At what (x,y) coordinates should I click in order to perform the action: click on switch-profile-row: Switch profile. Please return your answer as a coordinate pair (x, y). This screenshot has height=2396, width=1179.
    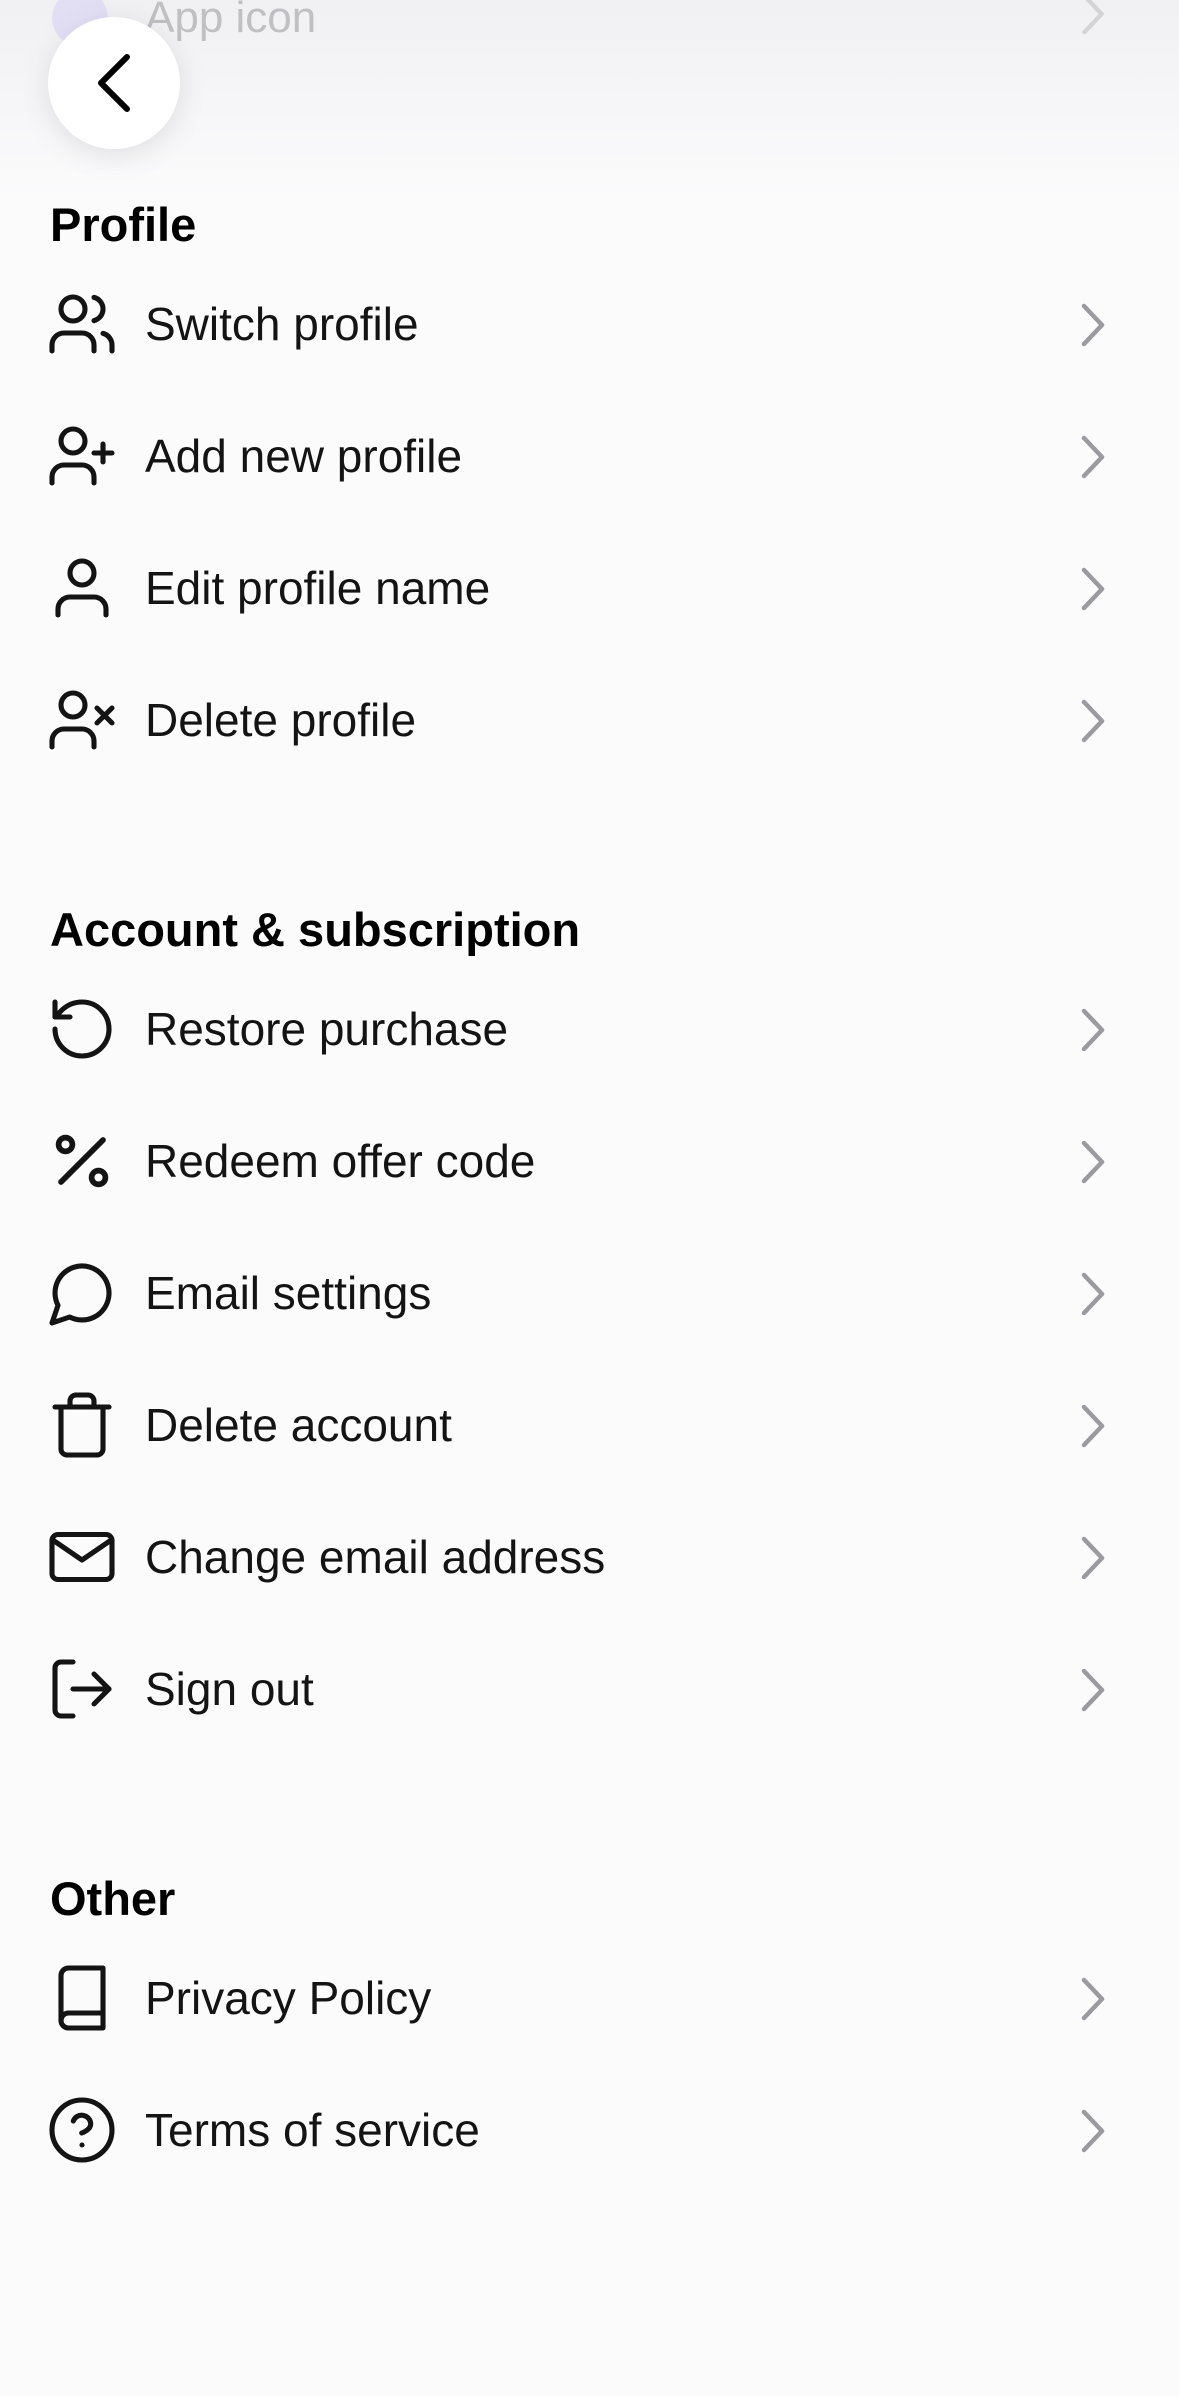
    Looking at the image, I should click on (589, 324).